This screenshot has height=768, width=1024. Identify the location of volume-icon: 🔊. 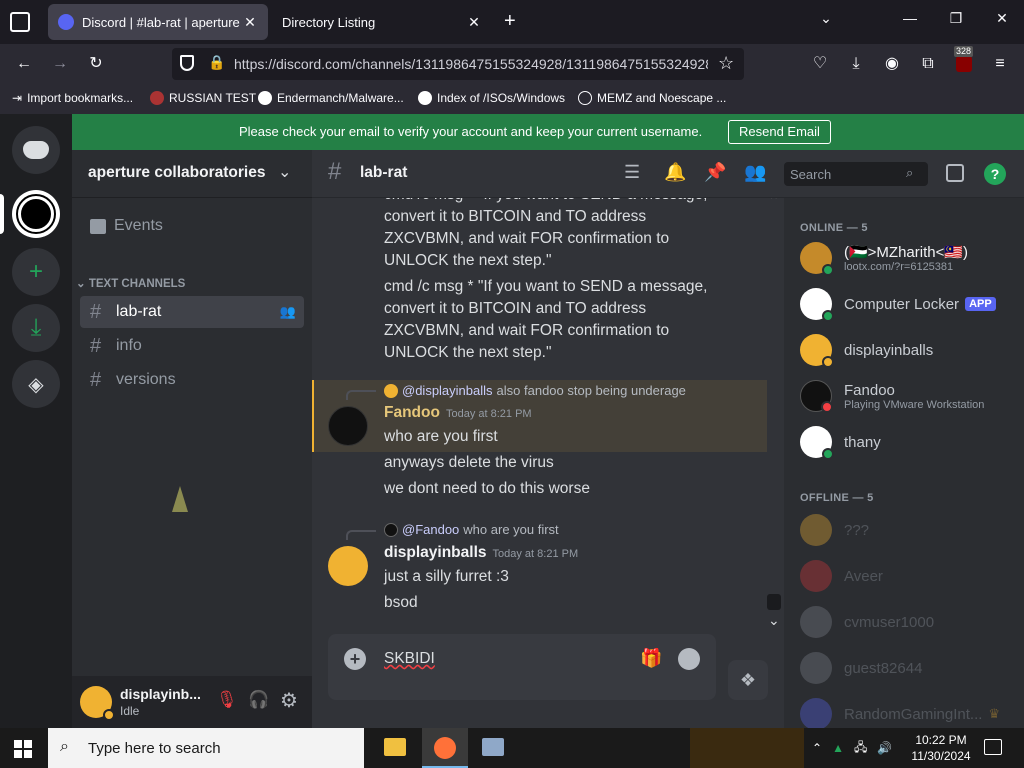
(884, 748).